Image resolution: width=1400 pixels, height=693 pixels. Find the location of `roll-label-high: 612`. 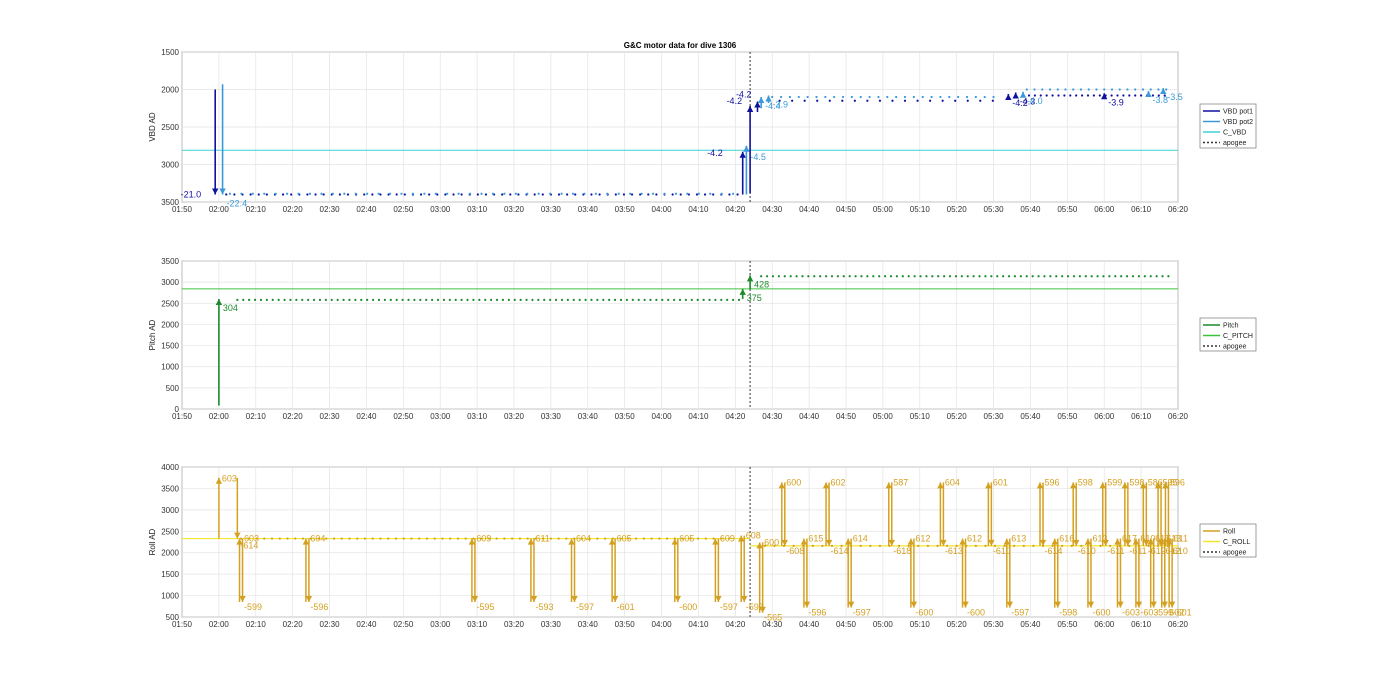

roll-label-high: 612 is located at coordinates (922, 539).